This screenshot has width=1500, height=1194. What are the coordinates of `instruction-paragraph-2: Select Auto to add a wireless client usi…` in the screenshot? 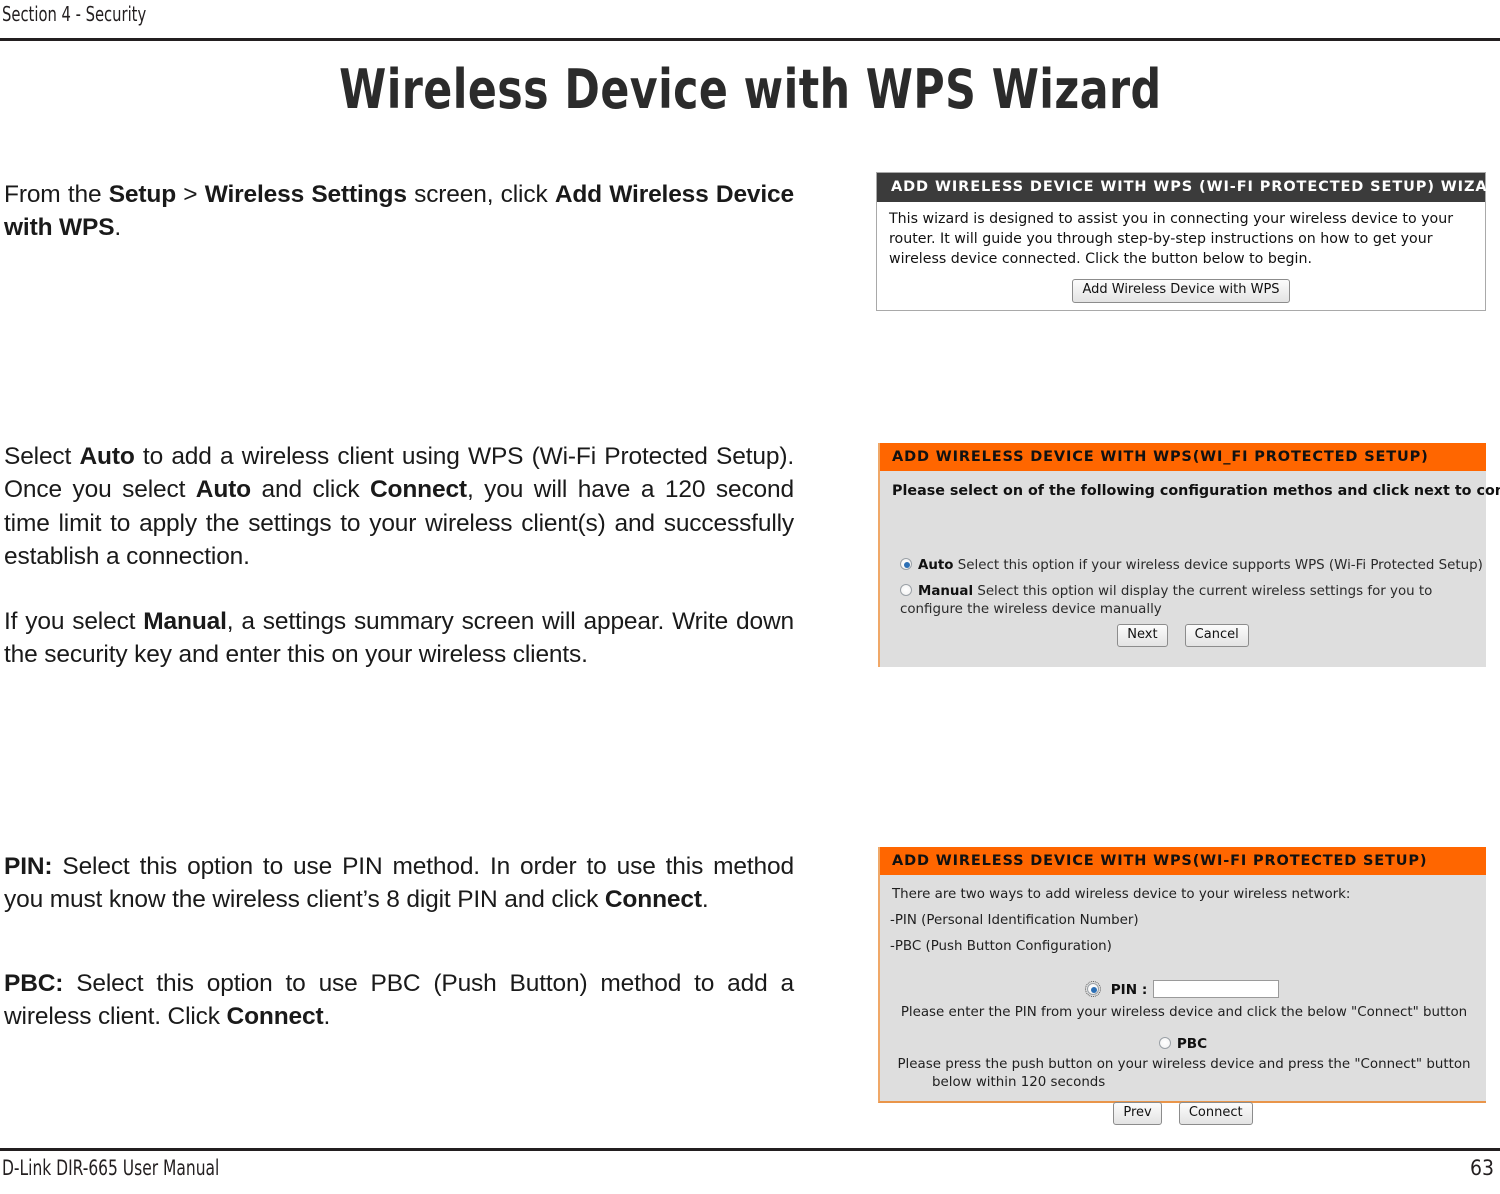 It's located at (399, 506).